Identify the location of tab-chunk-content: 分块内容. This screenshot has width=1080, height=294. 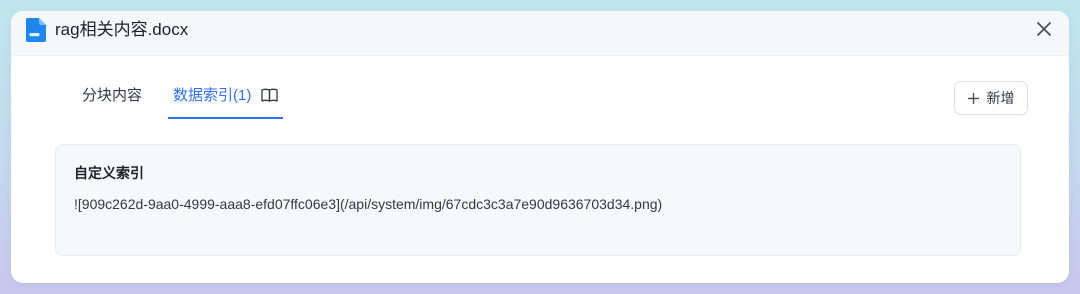
(112, 100).